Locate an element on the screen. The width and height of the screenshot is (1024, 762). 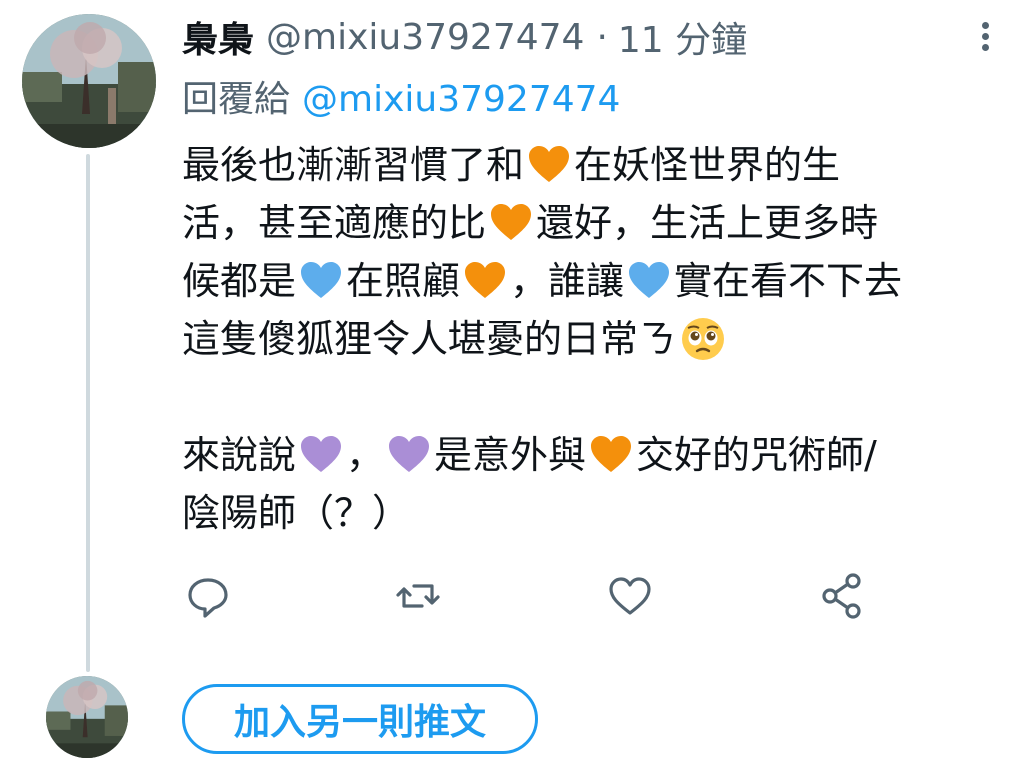
composer-avatar is located at coordinates (87, 717).